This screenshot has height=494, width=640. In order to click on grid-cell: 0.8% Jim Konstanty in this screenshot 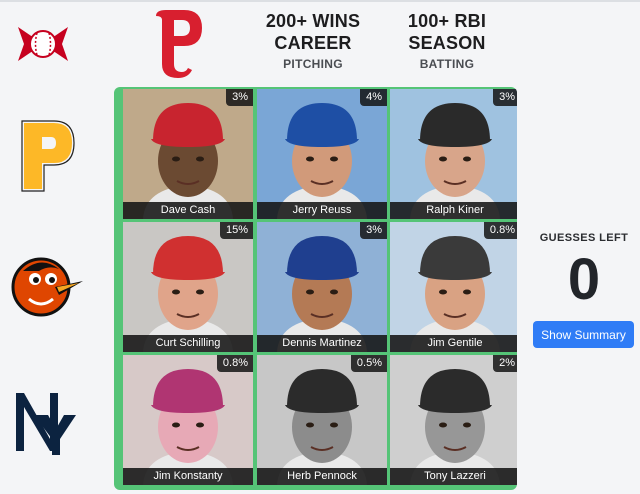, I will do `click(188, 420)`.